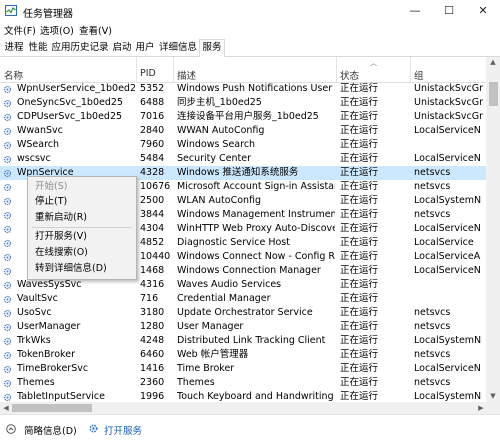 The height and width of the screenshot is (446, 500). I want to click on service-group: netsvcs, so click(432, 326).